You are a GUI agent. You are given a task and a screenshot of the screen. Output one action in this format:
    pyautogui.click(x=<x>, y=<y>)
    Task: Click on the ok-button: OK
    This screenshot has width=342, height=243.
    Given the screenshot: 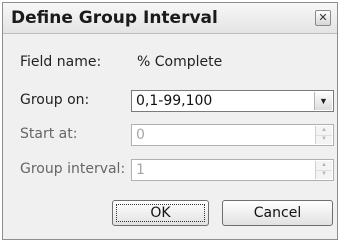 What is the action you would take?
    pyautogui.click(x=160, y=213)
    